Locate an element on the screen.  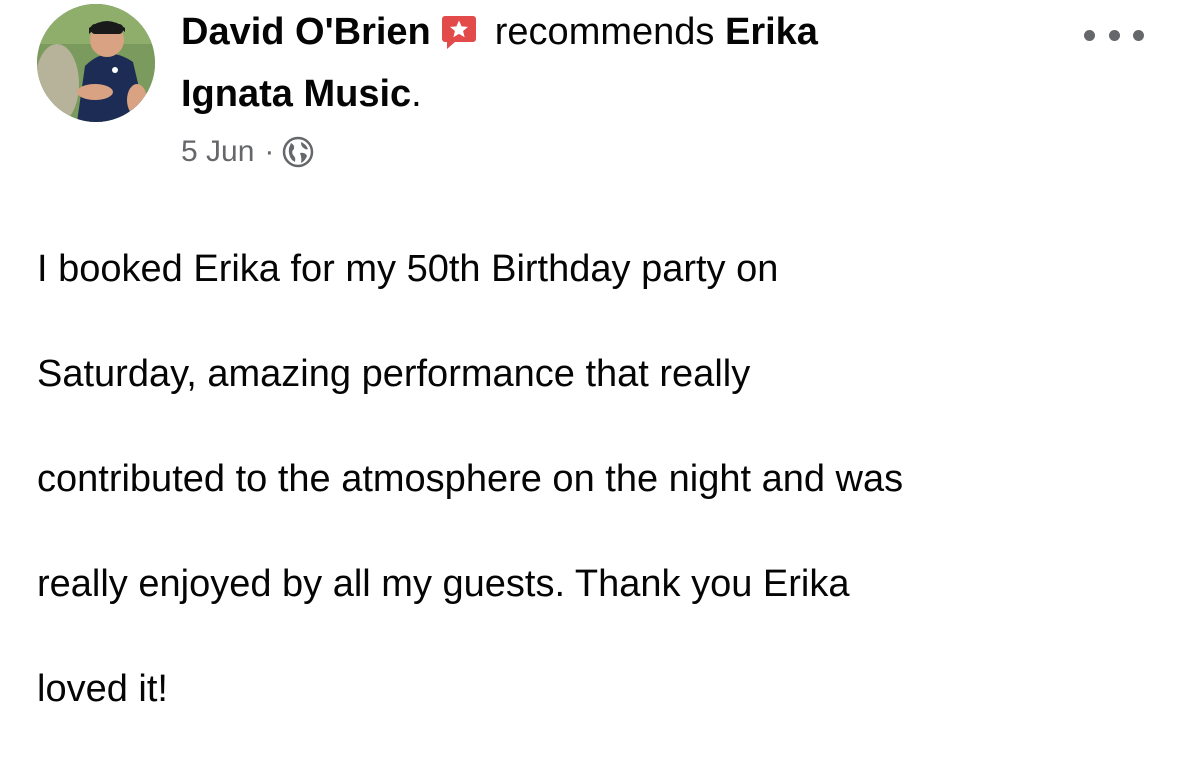
recommendation-star-icon is located at coordinates (459, 37).